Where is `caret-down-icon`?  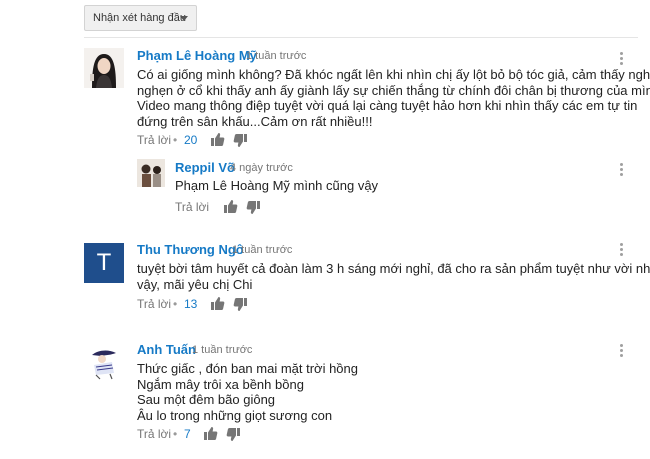 caret-down-icon is located at coordinates (184, 18).